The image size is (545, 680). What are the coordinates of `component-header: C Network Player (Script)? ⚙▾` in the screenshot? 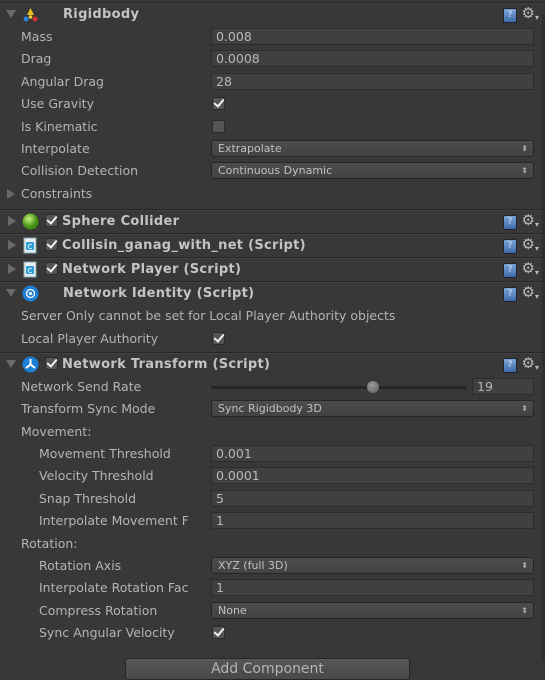 It's located at (272, 269).